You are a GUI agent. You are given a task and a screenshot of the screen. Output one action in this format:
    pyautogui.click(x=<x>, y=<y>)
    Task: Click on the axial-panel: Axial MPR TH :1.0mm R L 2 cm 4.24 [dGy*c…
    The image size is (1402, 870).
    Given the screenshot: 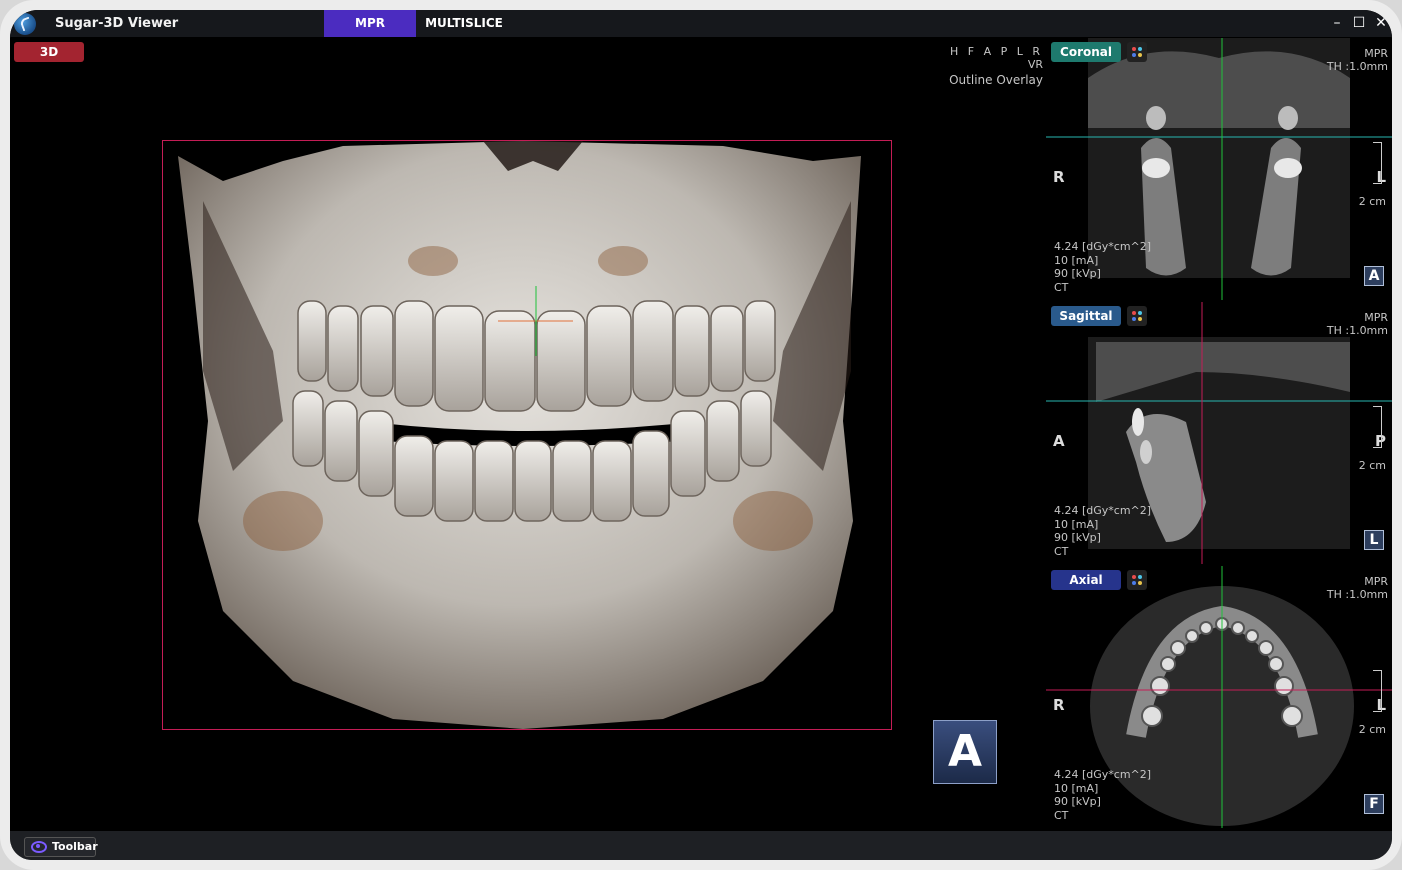 What is the action you would take?
    pyautogui.click(x=1219, y=697)
    